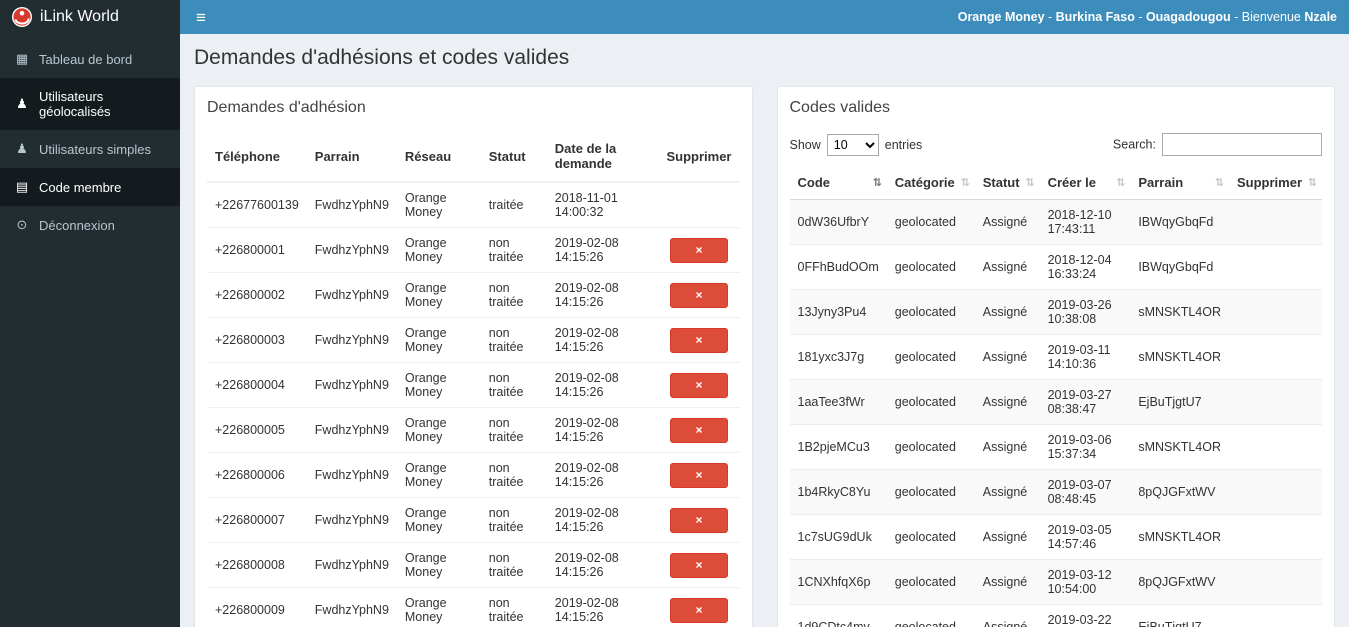 The image size is (1349, 627). What do you see at coordinates (22, 186) in the screenshot?
I see `list-icon: ▤` at bounding box center [22, 186].